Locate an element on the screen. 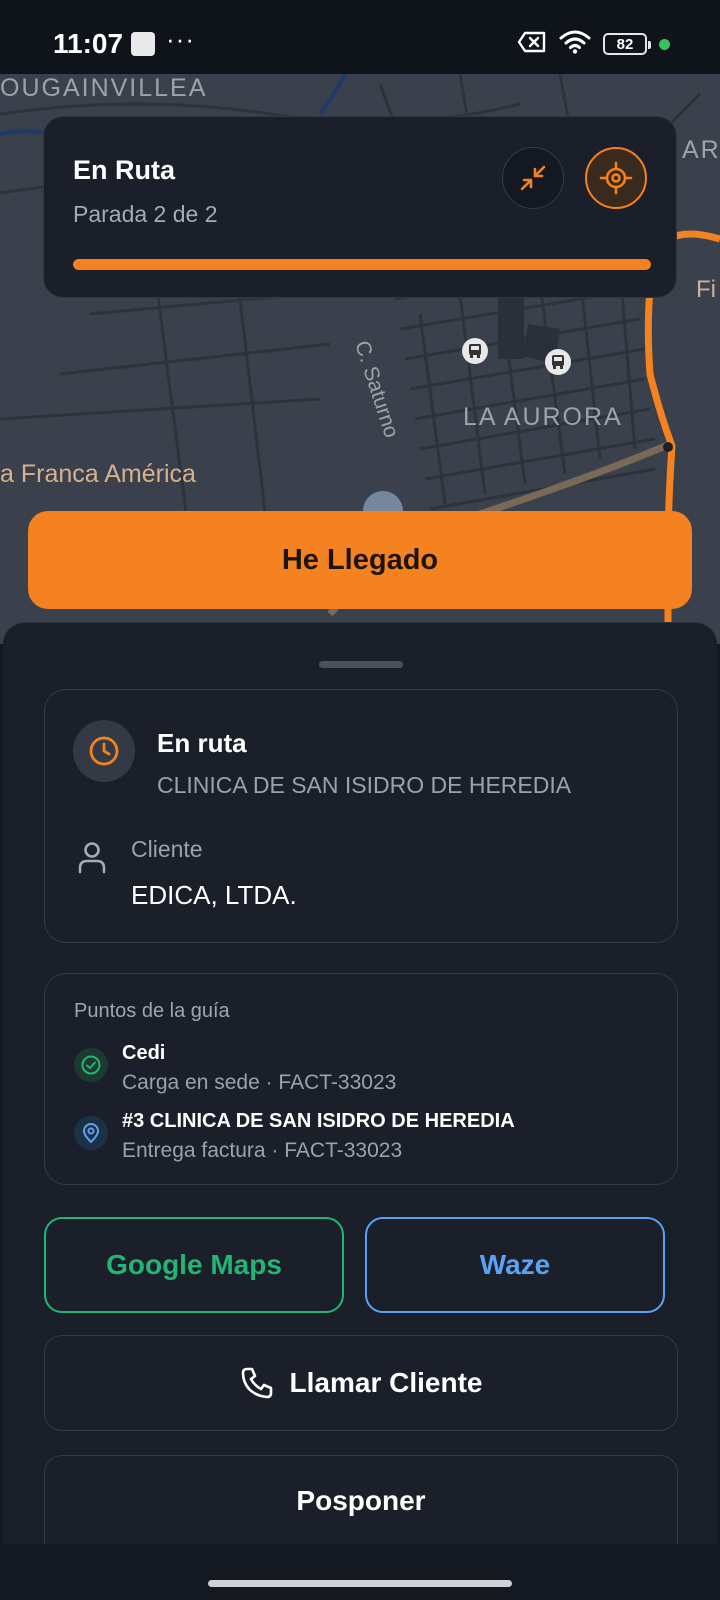 Image resolution: width=720 pixels, height=1600 pixels. map-label-franca-america: a Franca América is located at coordinates (98, 474).